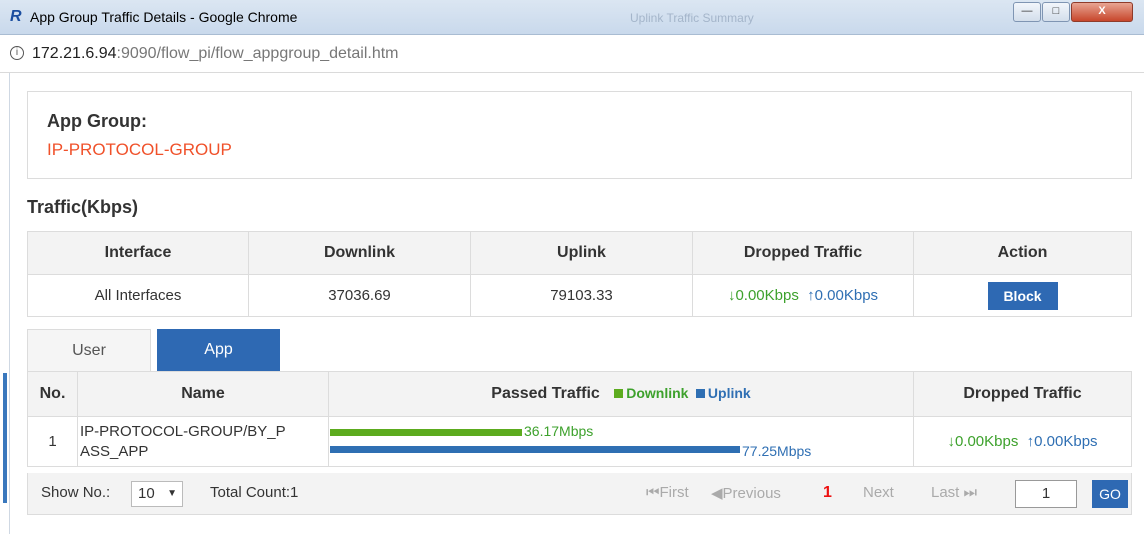  Describe the element at coordinates (138, 253) in the screenshot. I see `col-interface: Interface` at that location.